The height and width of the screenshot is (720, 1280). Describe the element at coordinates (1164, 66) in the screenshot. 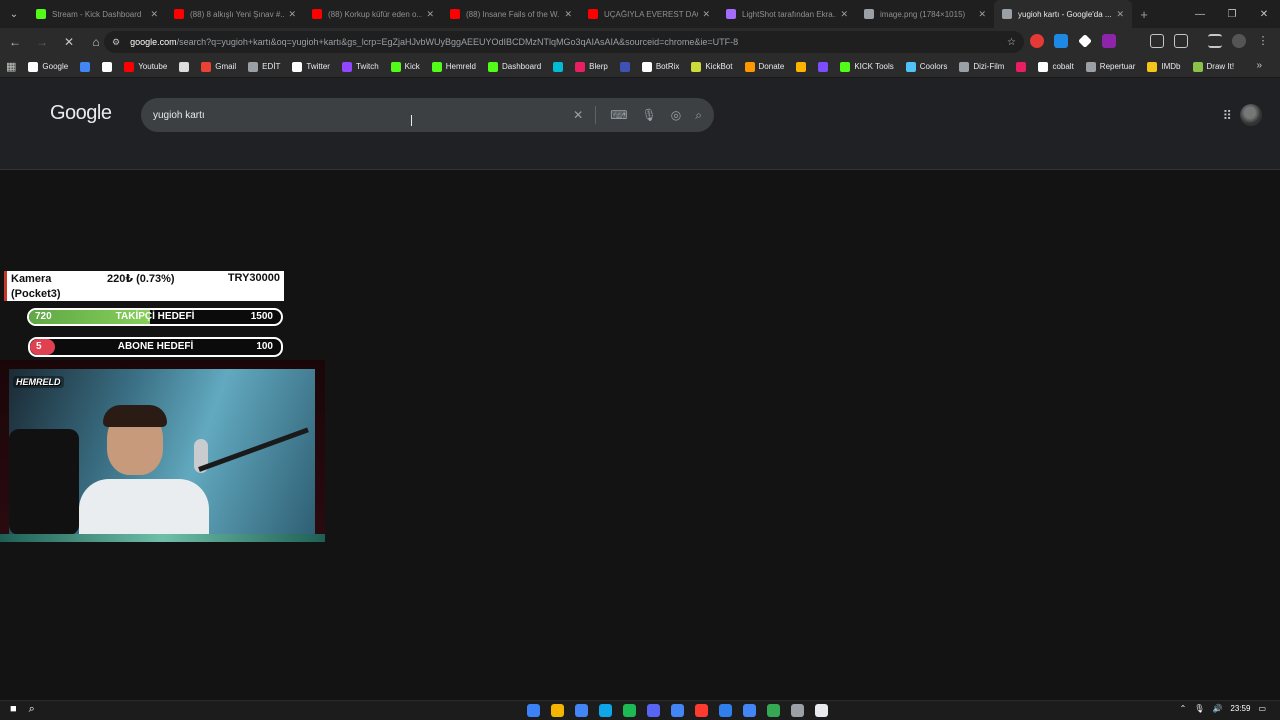

I see `bookmark-item: IMDb` at that location.